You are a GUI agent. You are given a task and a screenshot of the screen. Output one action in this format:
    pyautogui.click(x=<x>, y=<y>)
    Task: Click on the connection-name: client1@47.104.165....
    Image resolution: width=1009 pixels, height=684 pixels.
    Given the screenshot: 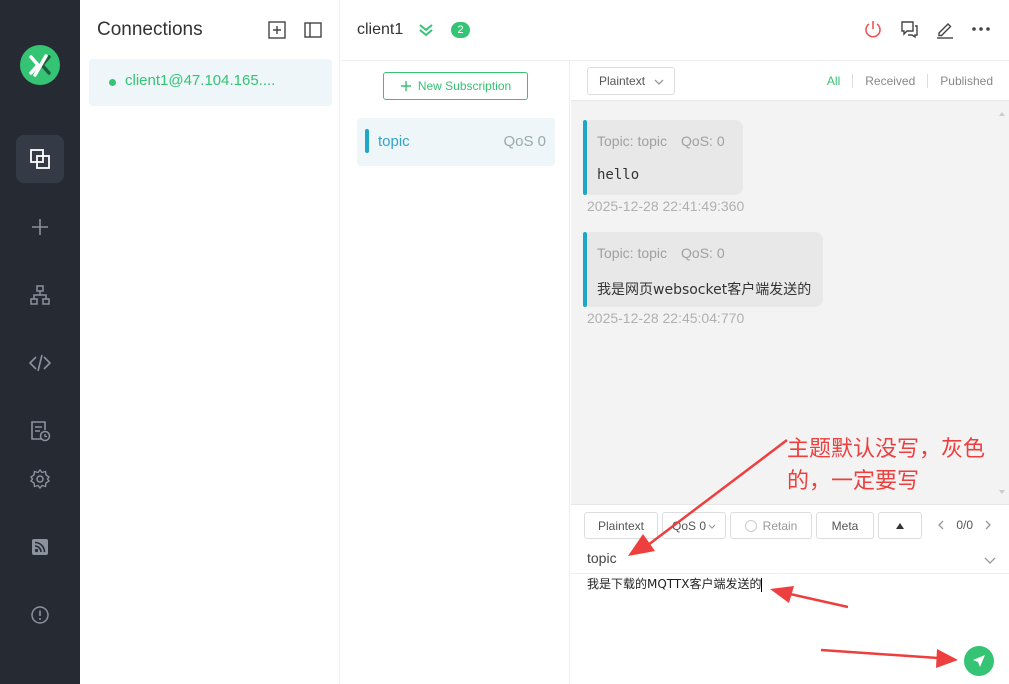 What is the action you would take?
    pyautogui.click(x=200, y=80)
    